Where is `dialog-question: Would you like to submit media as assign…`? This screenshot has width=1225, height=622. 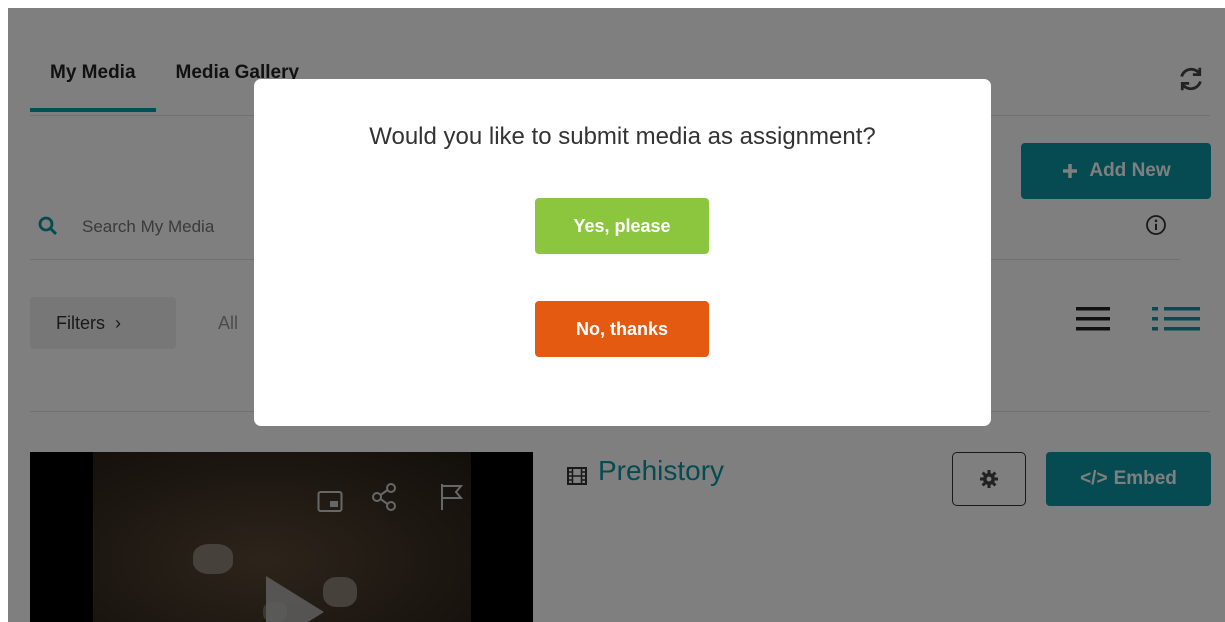 dialog-question: Would you like to submit media as assign… is located at coordinates (622, 136).